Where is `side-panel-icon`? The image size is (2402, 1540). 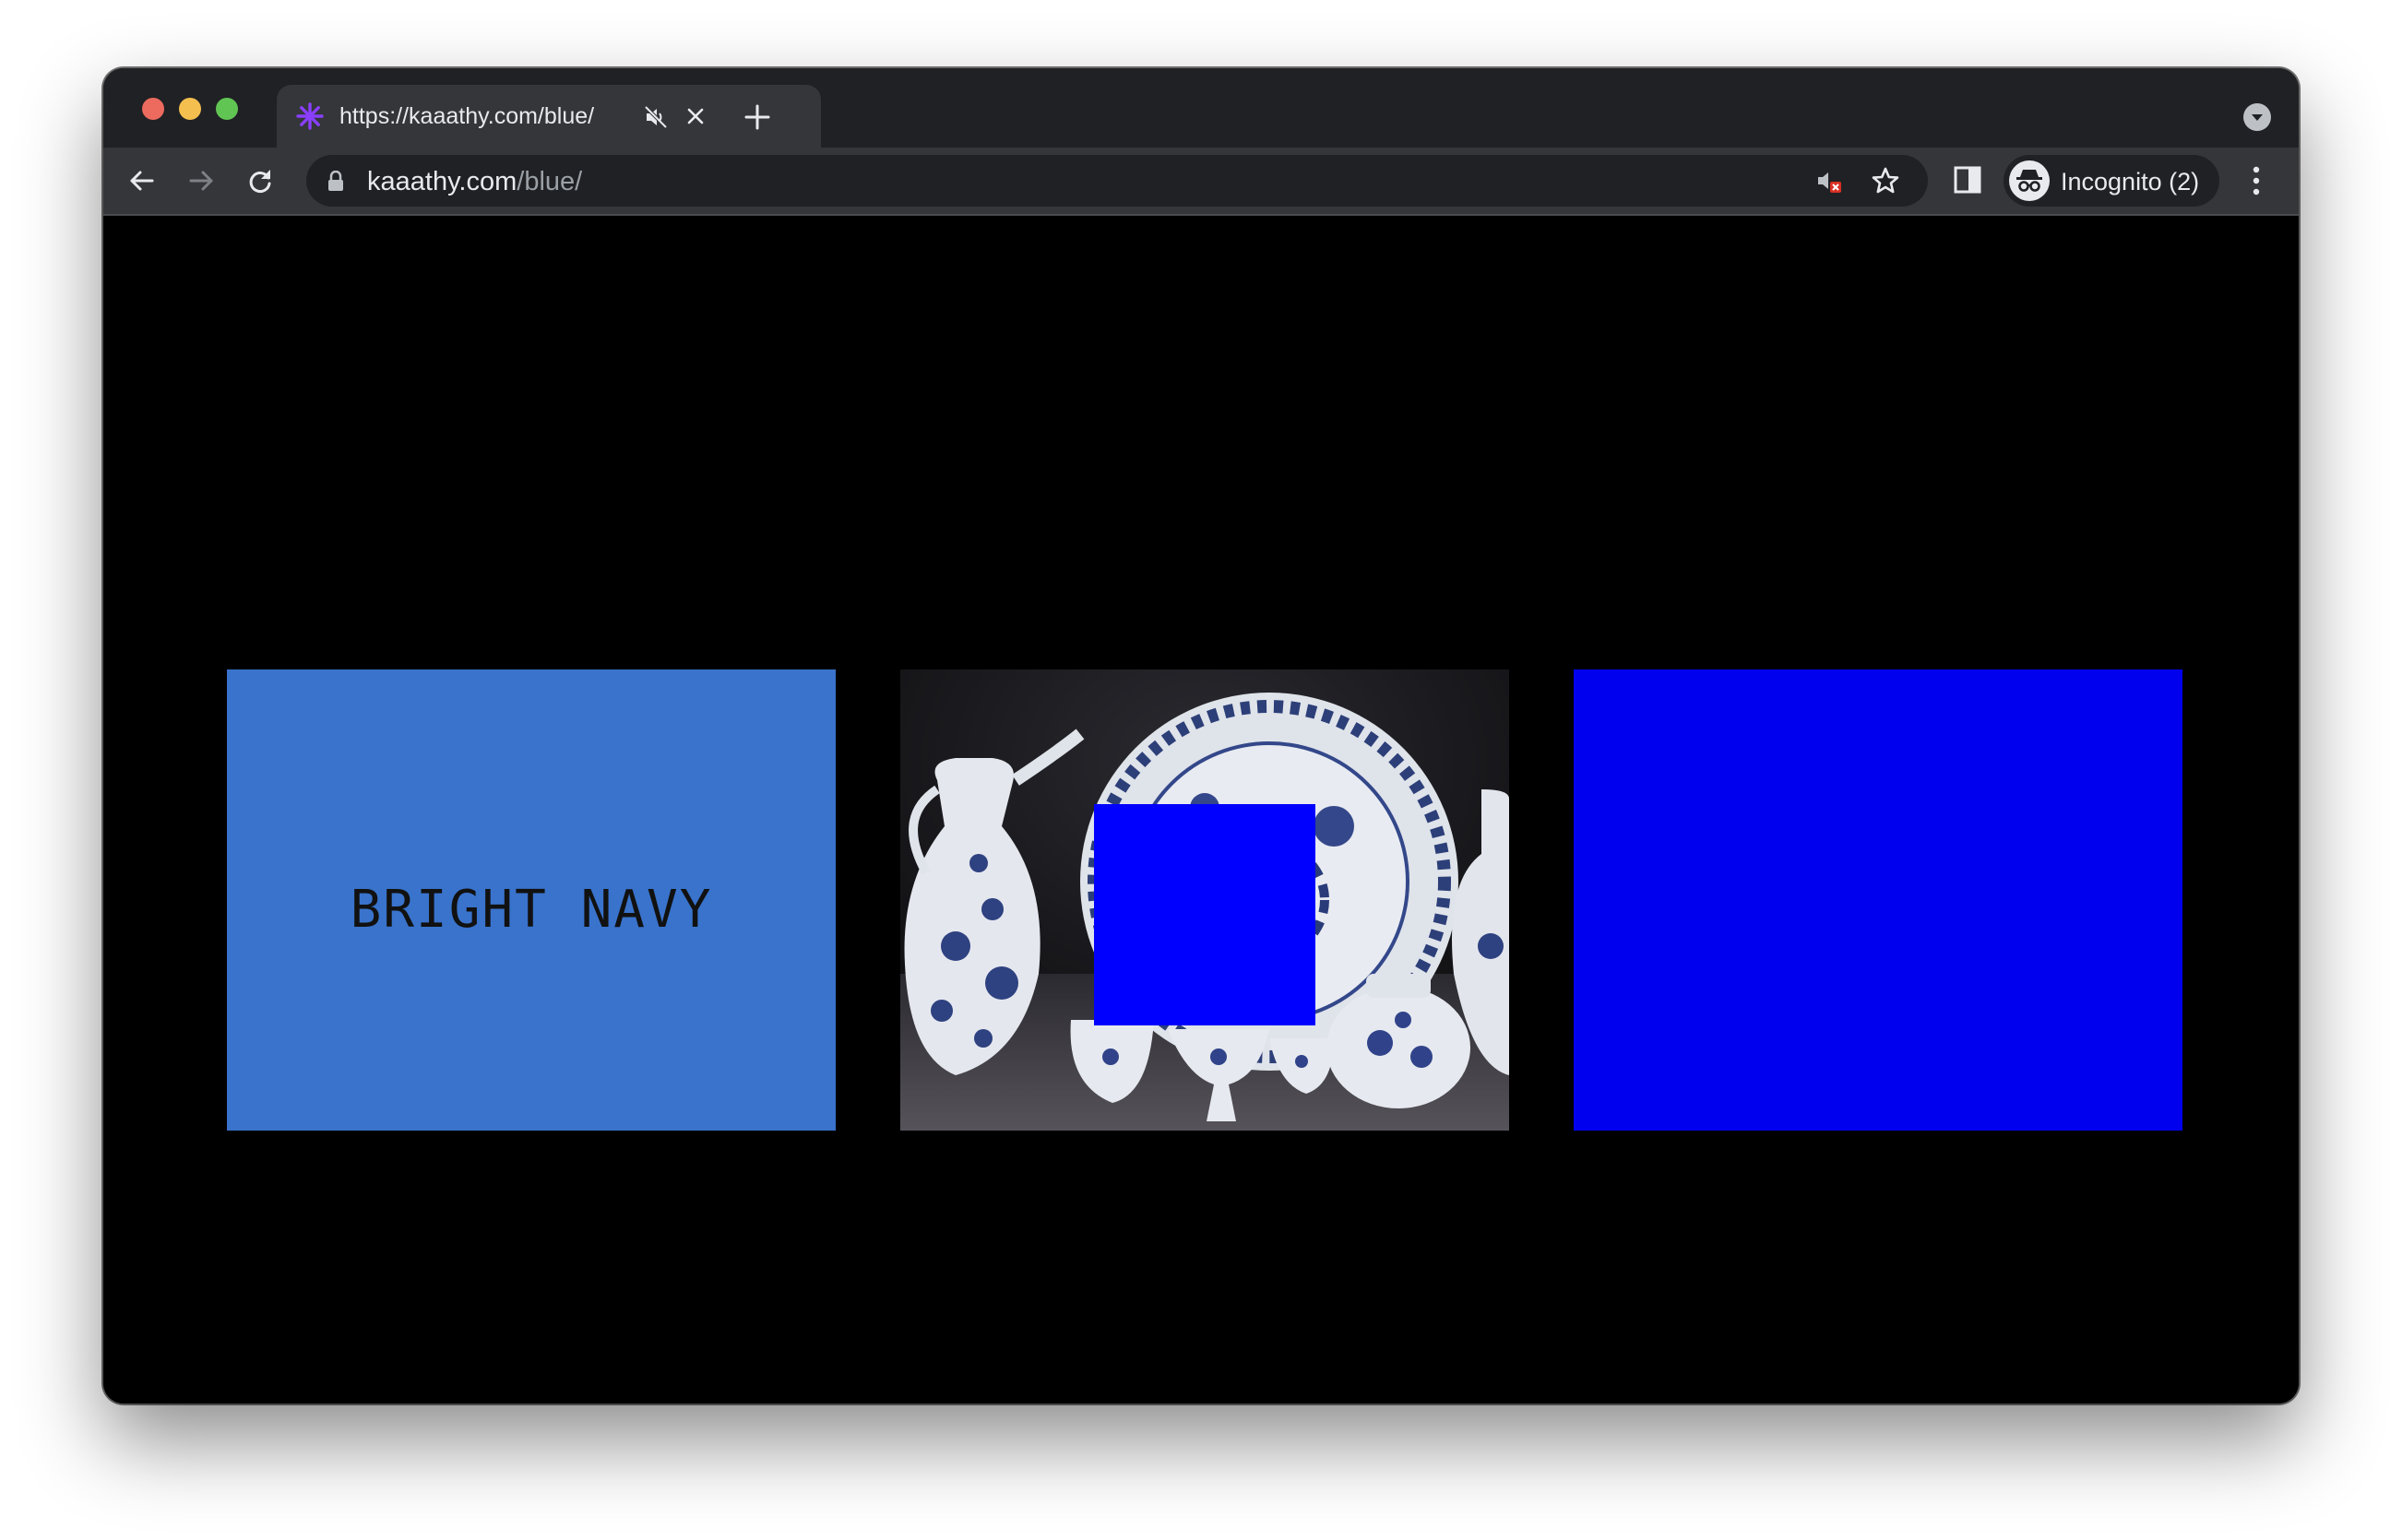
side-panel-icon is located at coordinates (1967, 180).